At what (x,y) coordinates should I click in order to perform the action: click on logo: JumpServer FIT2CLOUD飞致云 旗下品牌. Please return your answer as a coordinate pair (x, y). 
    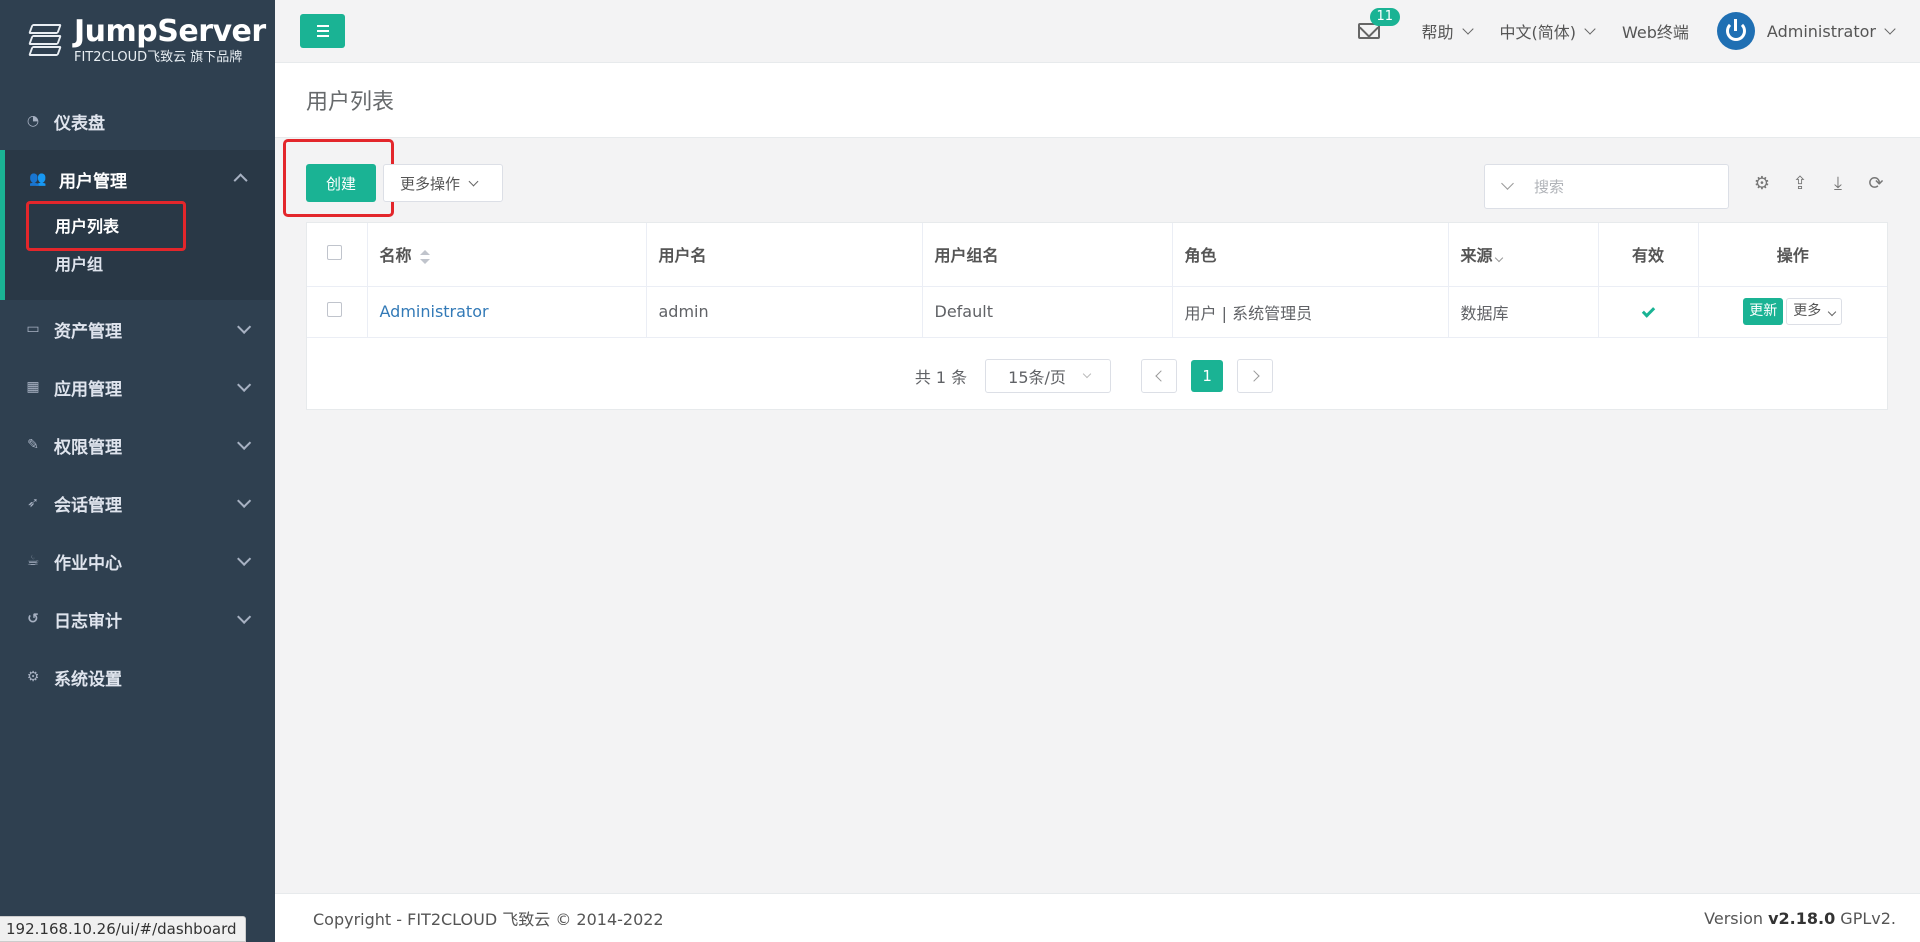
    Looking at the image, I should click on (137, 40).